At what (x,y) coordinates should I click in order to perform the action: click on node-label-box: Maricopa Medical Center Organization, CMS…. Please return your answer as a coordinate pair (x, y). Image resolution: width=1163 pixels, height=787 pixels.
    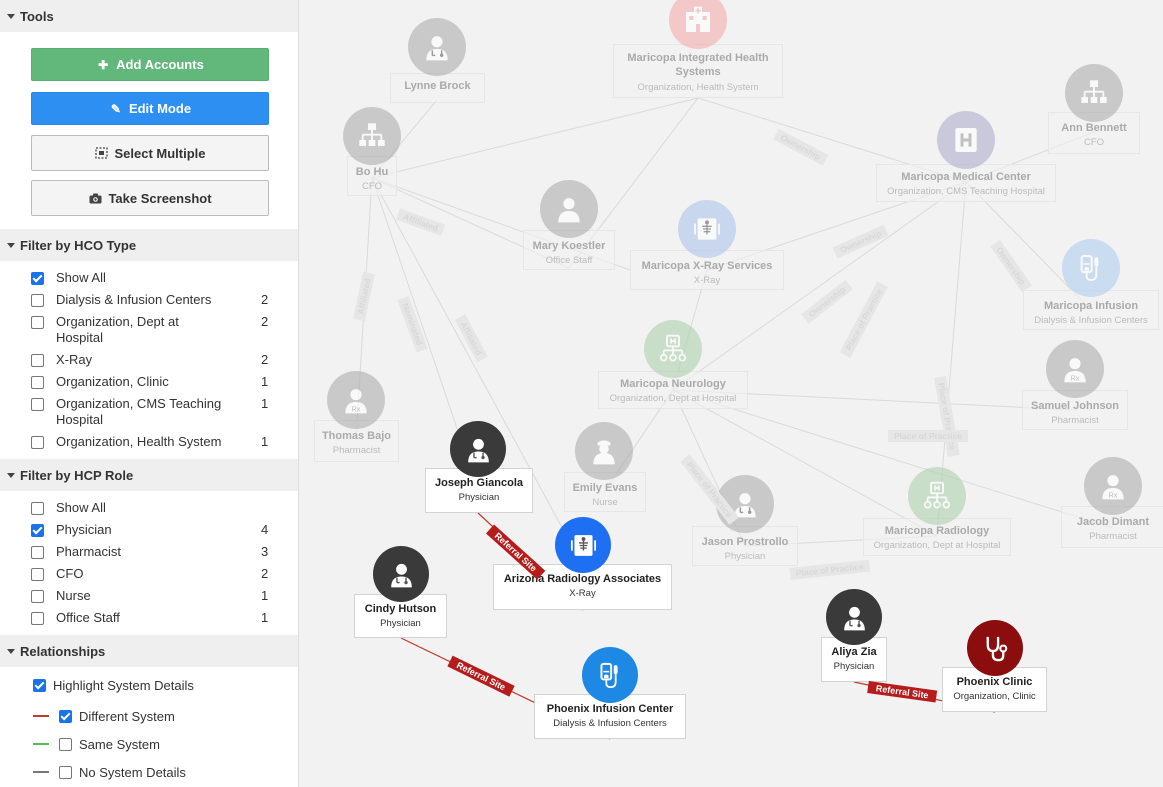
    Looking at the image, I should click on (966, 183).